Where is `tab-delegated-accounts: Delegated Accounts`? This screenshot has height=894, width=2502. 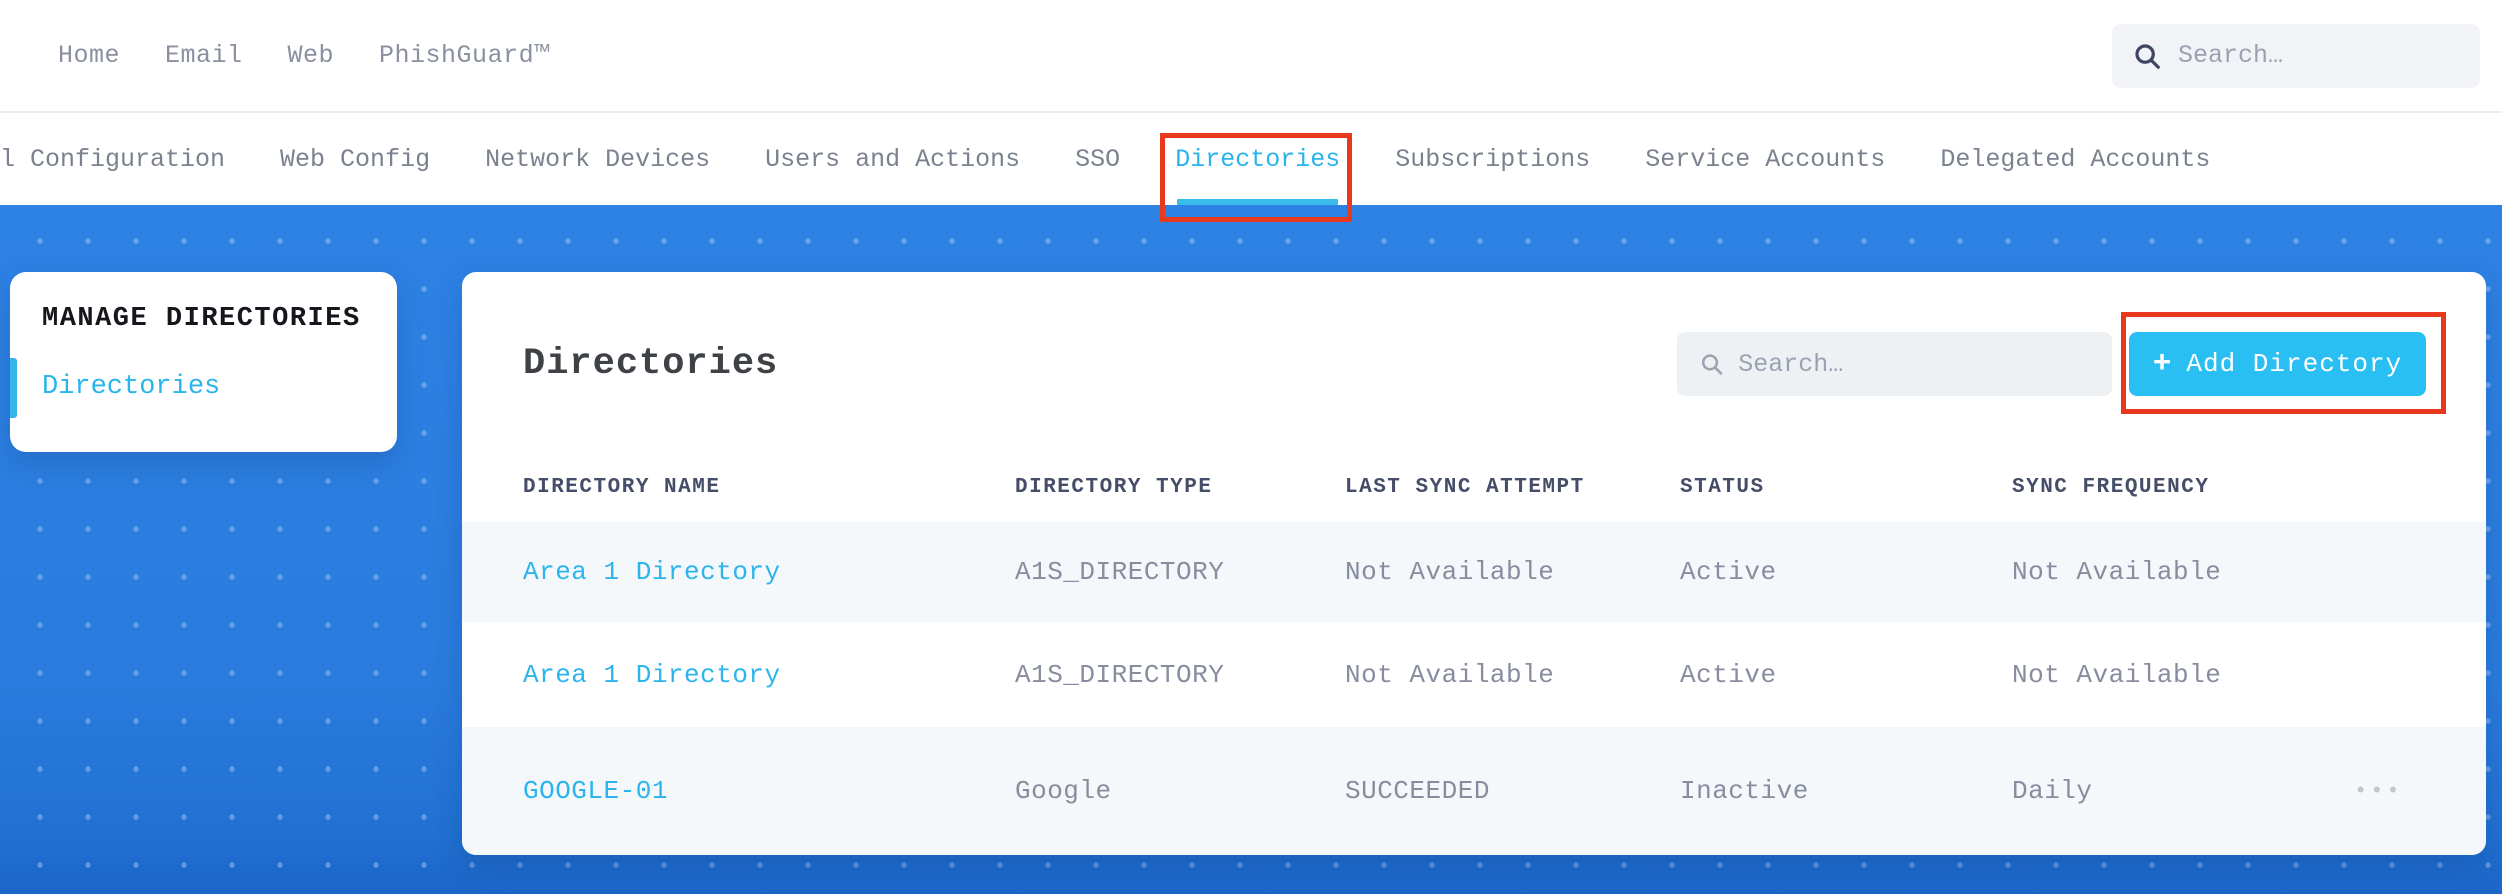 tab-delegated-accounts: Delegated Accounts is located at coordinates (2075, 159).